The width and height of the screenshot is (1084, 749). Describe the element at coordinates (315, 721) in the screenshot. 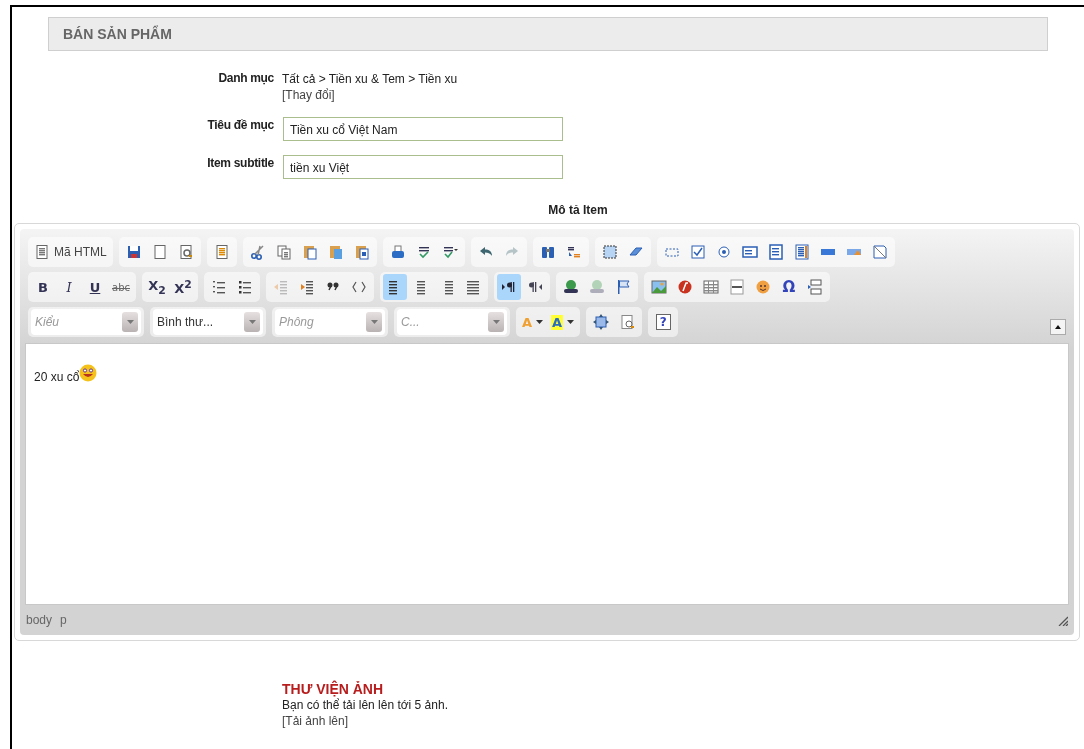

I see `upload-link: [Tải ảnh lên]` at that location.